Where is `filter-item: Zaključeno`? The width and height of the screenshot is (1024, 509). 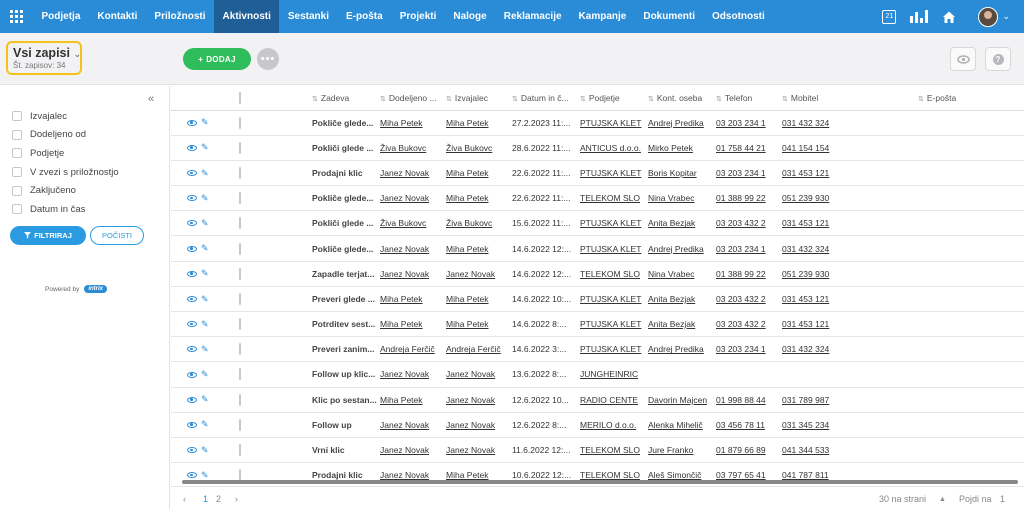 filter-item: Zaključeno is located at coordinates (65, 190).